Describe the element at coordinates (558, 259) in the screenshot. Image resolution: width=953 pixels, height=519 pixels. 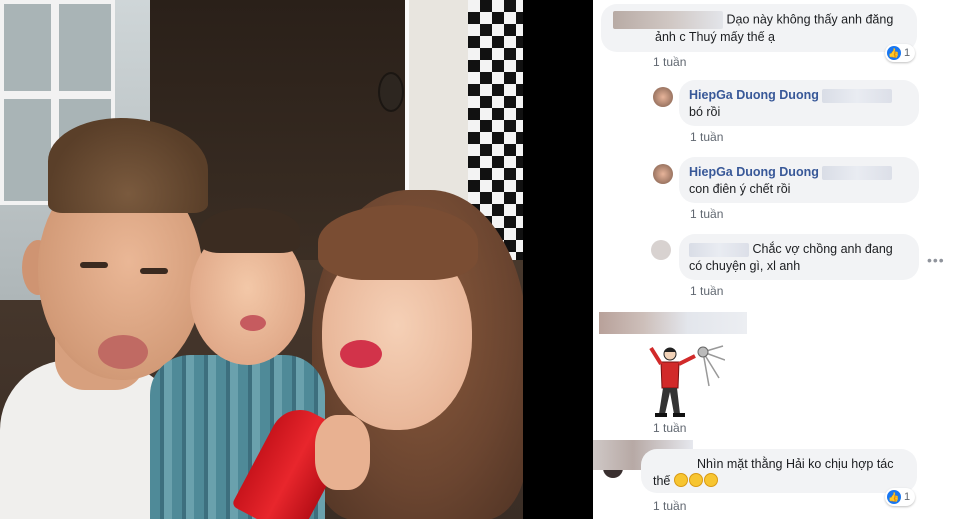
I see `photo-divider` at that location.